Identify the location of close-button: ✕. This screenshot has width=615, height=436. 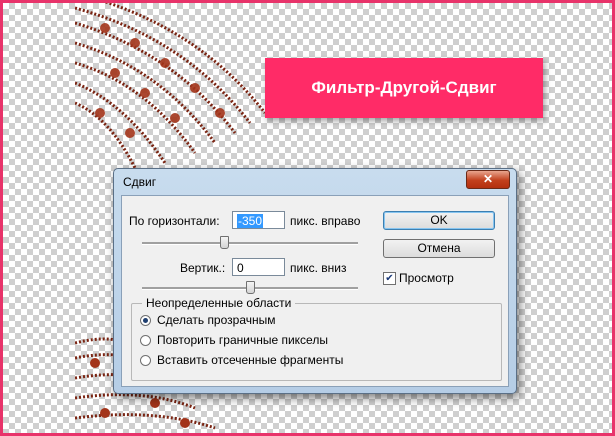
(488, 179).